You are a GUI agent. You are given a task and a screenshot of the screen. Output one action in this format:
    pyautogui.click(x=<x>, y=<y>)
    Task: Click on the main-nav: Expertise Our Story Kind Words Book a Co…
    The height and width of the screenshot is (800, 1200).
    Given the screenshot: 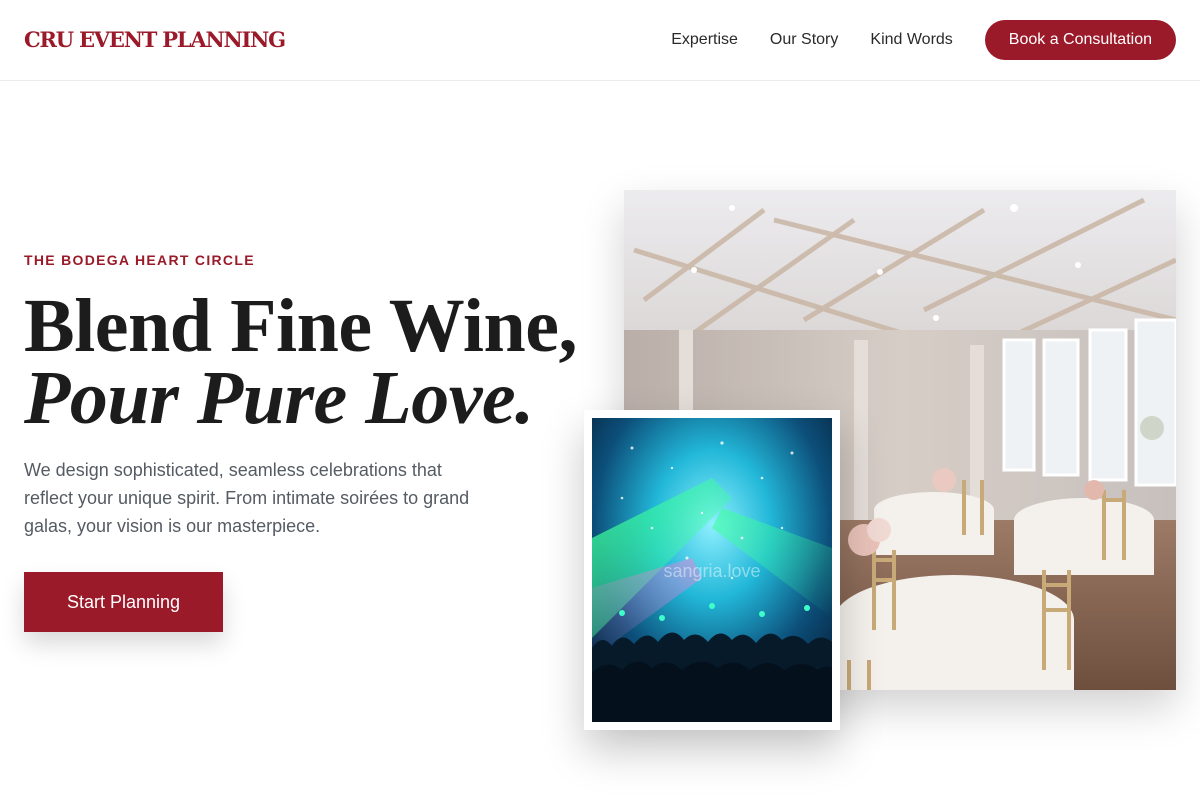 What is the action you would take?
    pyautogui.click(x=923, y=40)
    